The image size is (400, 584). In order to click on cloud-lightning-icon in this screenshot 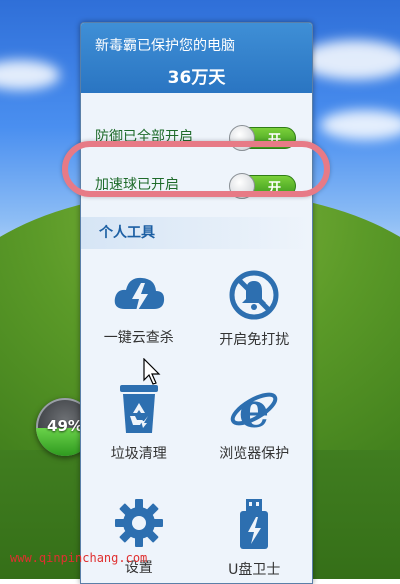, I will do `click(139, 296)`.